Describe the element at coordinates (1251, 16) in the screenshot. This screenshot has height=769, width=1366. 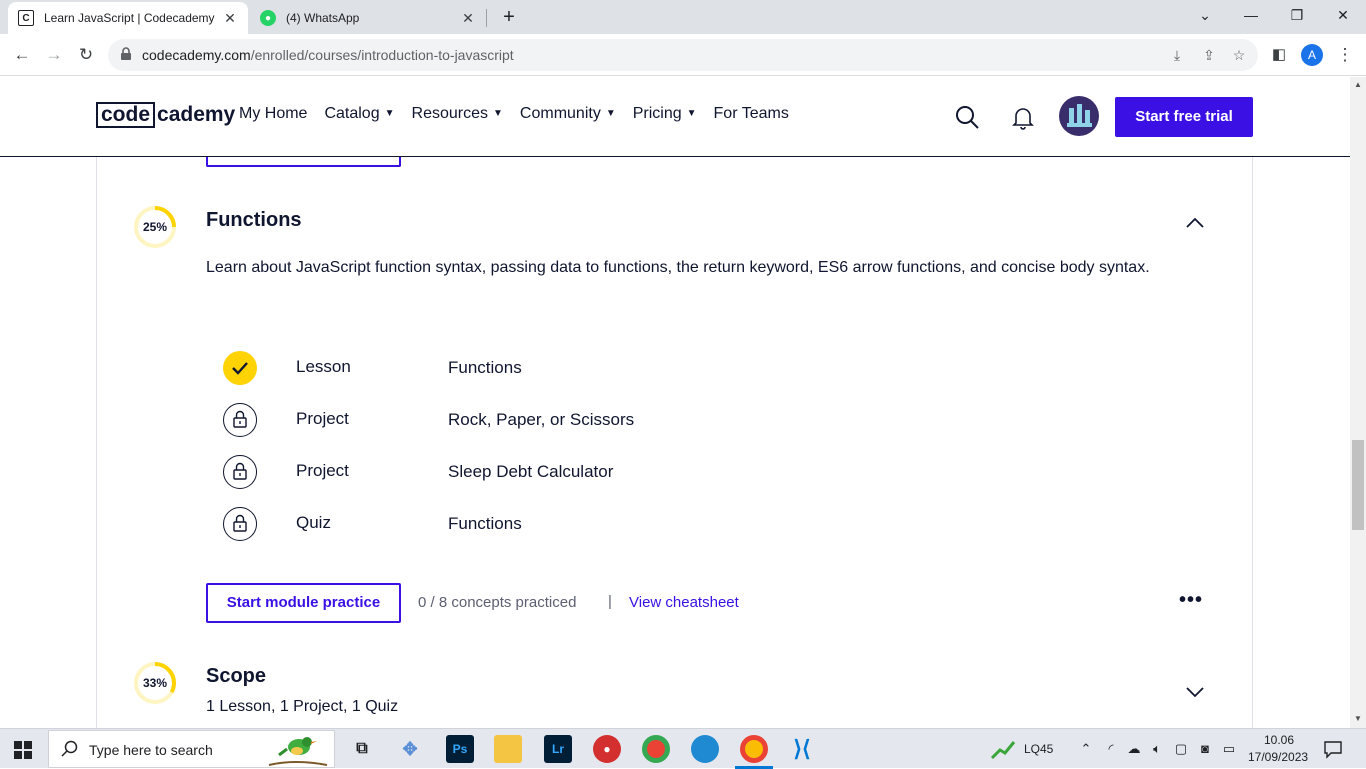
I see `minimize-icon: —` at that location.